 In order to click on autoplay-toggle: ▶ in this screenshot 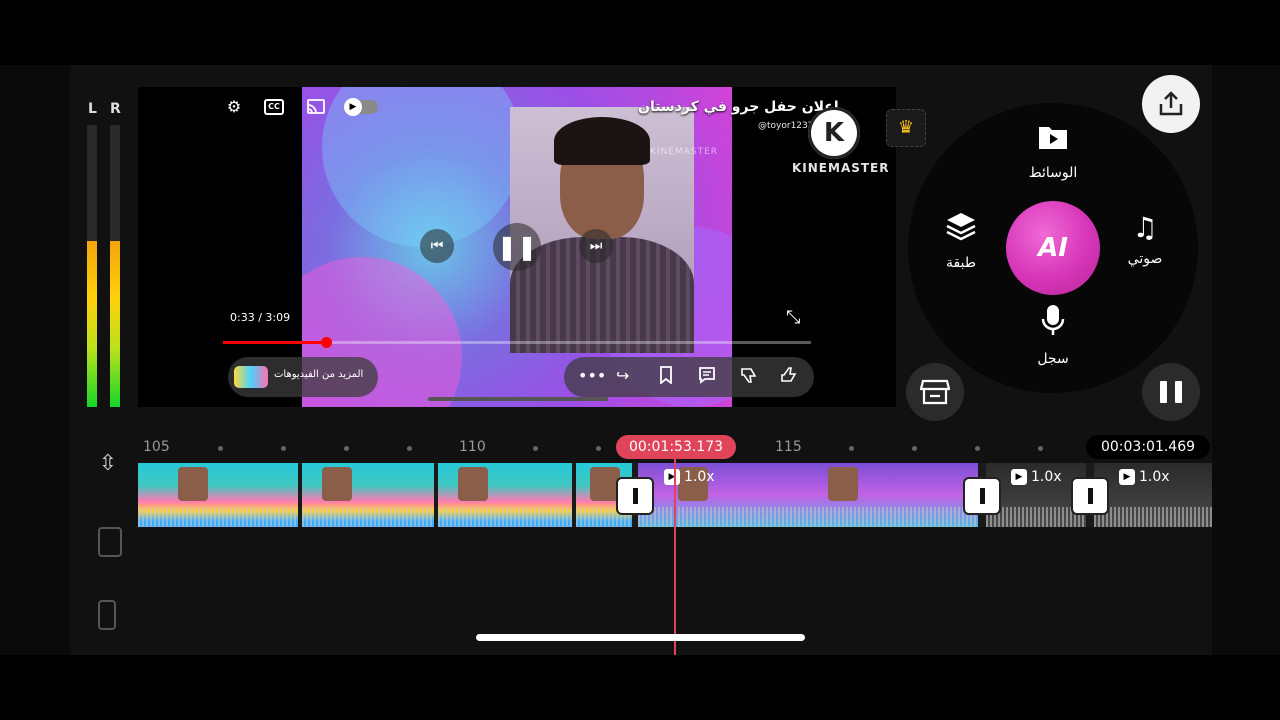, I will do `click(361, 107)`.